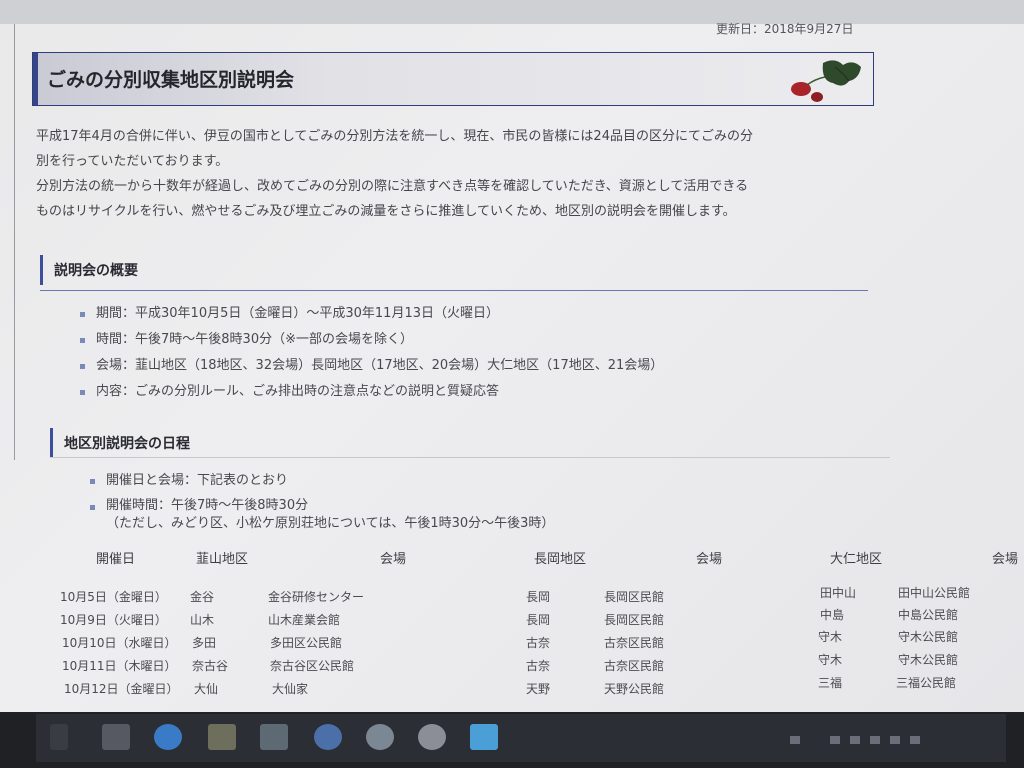  I want to click on overview-heading: 説明会の概要, so click(96, 271).